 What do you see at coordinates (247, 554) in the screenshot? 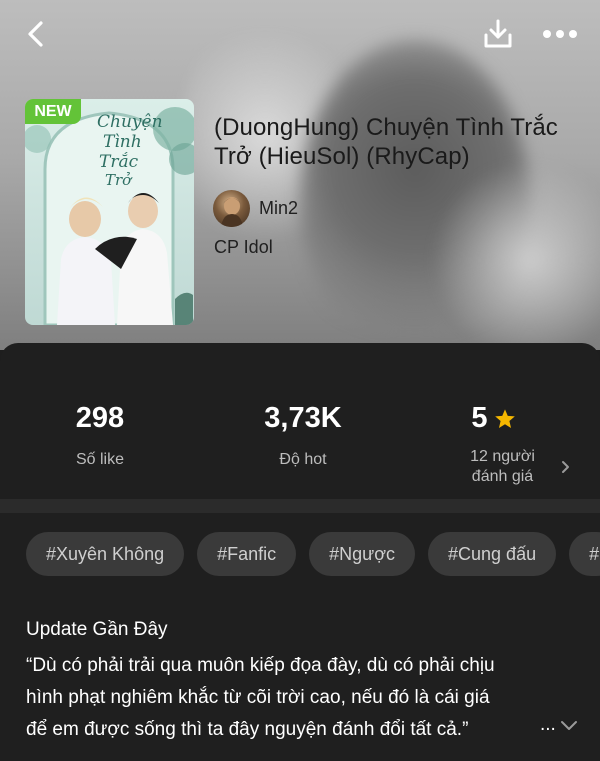
I see `tag-fanfic: #Fanfic` at bounding box center [247, 554].